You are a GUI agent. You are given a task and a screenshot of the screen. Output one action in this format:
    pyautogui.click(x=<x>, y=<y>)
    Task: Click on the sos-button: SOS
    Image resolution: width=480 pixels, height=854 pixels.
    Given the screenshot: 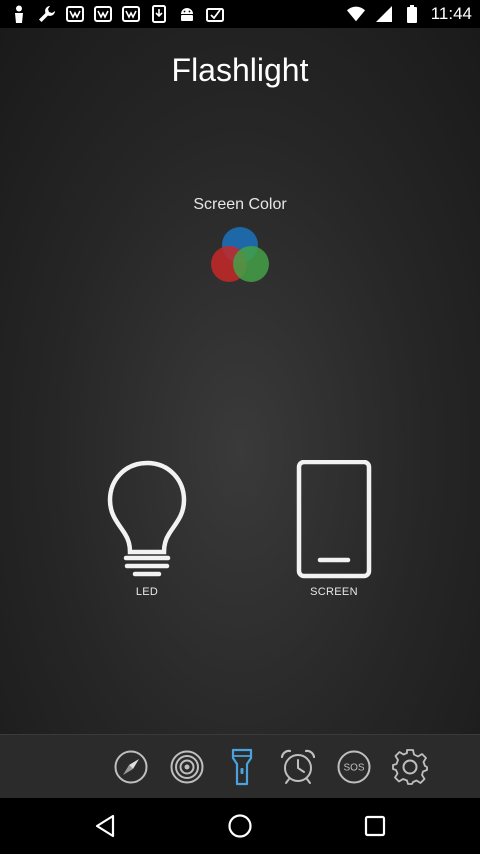 What is the action you would take?
    pyautogui.click(x=354, y=767)
    